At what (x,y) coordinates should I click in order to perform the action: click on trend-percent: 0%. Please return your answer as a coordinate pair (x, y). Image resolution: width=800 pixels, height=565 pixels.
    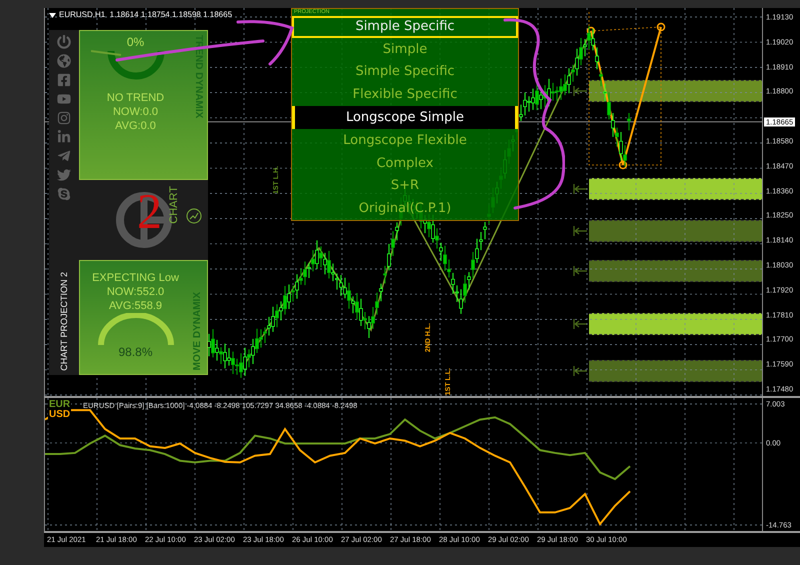
    Looking at the image, I should click on (135, 42).